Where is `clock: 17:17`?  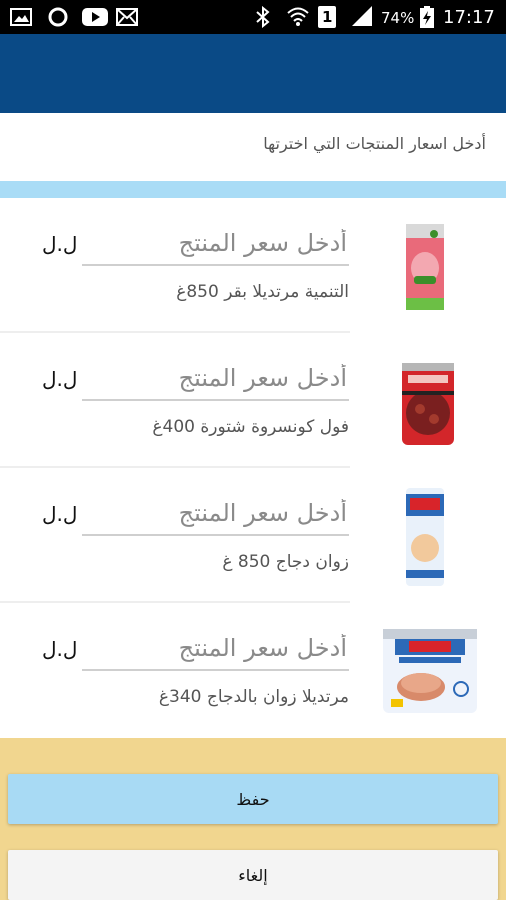
clock: 17:17 is located at coordinates (469, 17).